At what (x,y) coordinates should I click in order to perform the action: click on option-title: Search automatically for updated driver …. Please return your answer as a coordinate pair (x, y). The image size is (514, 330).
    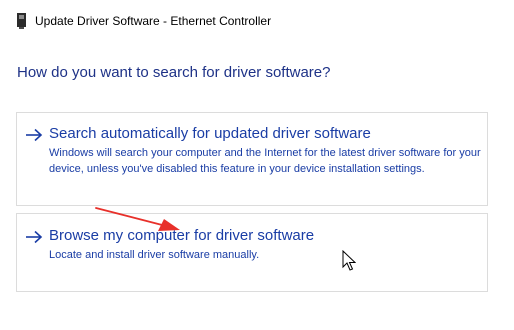
    Looking at the image, I should click on (210, 133).